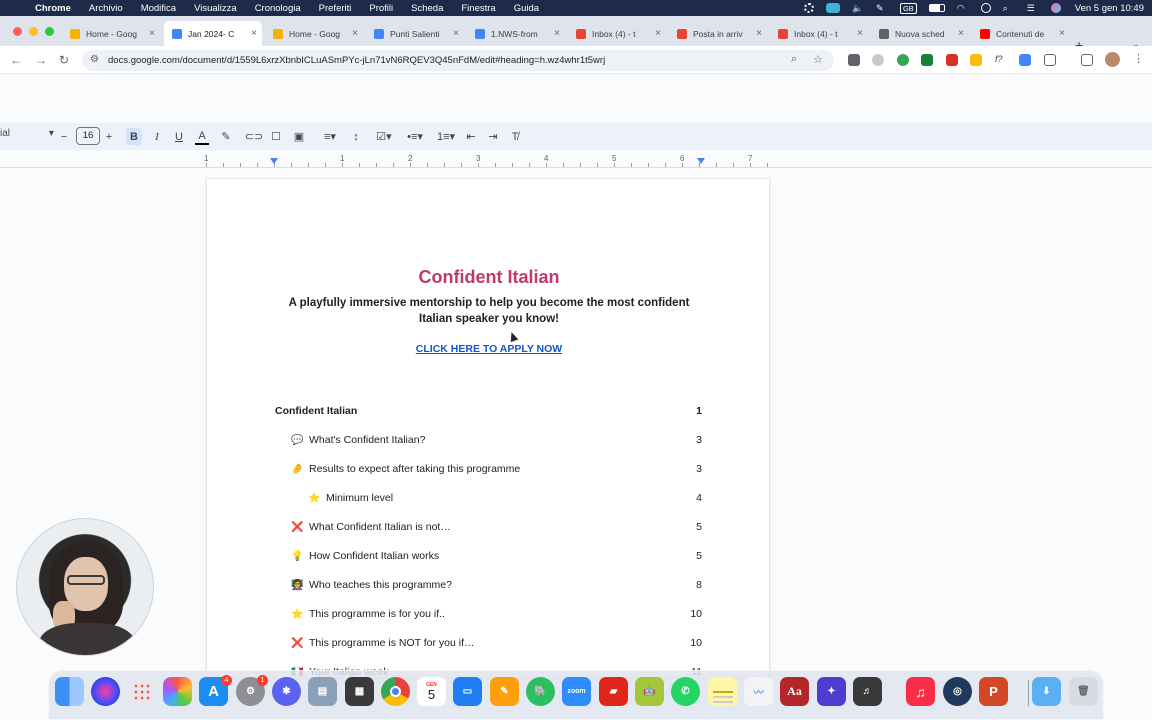 Image resolution: width=1152 pixels, height=720 pixels. Describe the element at coordinates (908, 8) in the screenshot. I see `keyboard-layout-badge: GB` at that location.